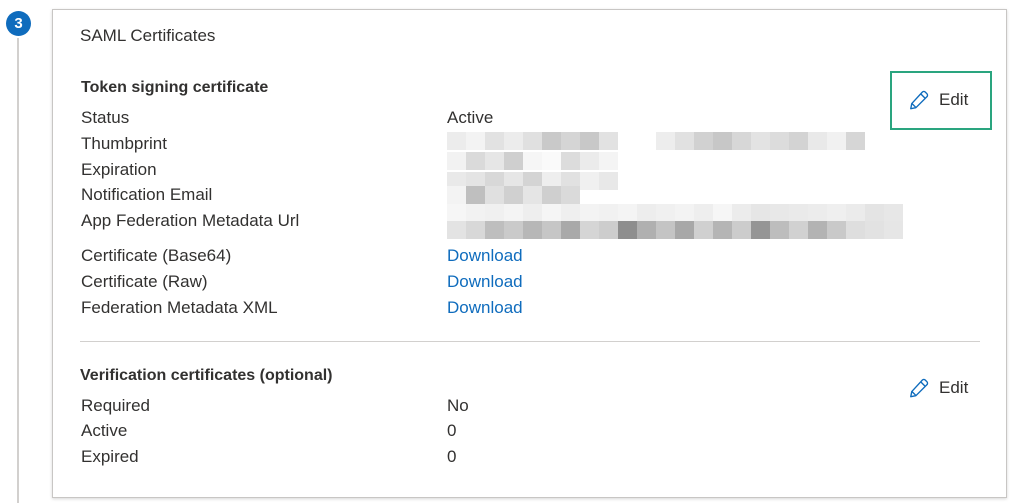  Describe the element at coordinates (938, 388) in the screenshot. I see `verification-edit-button: Edit` at that location.